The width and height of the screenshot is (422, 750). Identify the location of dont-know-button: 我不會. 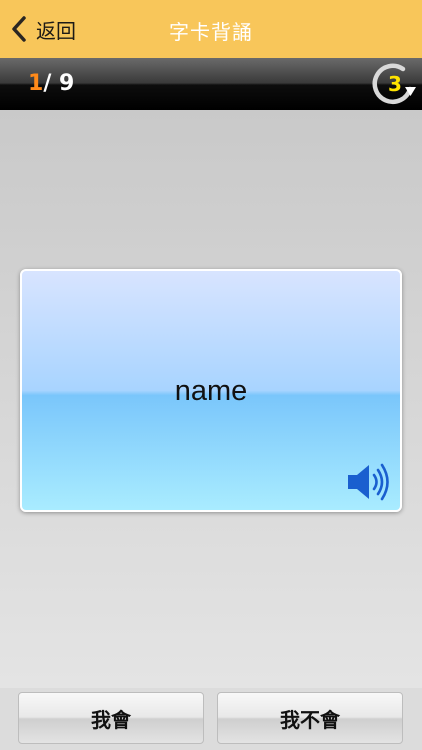
(310, 718).